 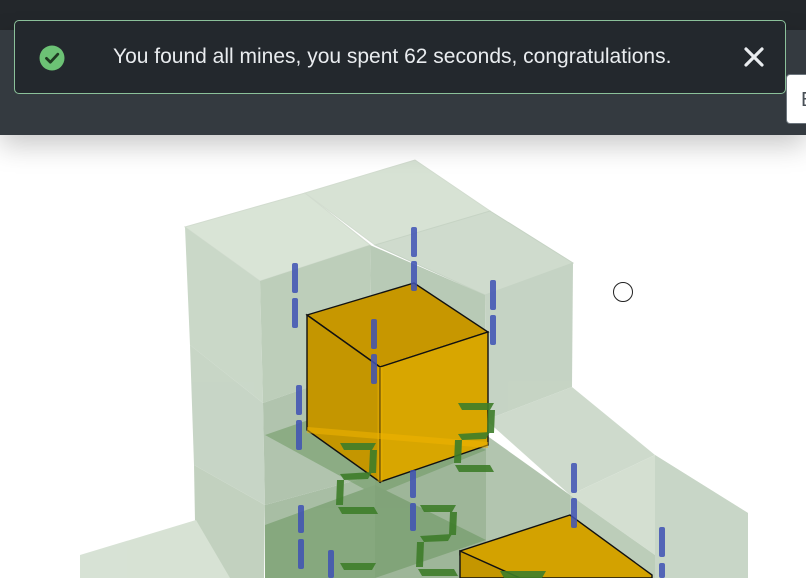 What do you see at coordinates (796, 99) in the screenshot?
I see `toolbar-control: E` at bounding box center [796, 99].